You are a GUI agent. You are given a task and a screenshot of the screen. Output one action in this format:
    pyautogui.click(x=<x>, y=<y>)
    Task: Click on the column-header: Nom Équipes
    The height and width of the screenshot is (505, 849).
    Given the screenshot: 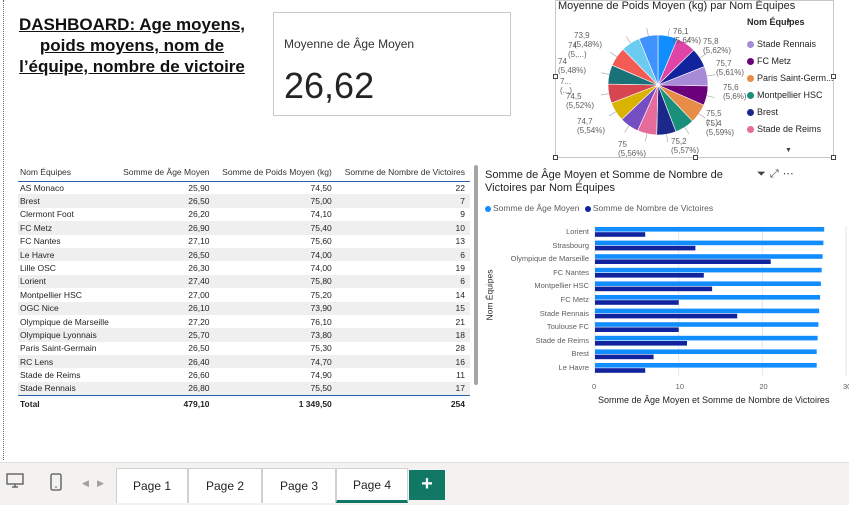 What is the action you would take?
    pyautogui.click(x=67, y=172)
    